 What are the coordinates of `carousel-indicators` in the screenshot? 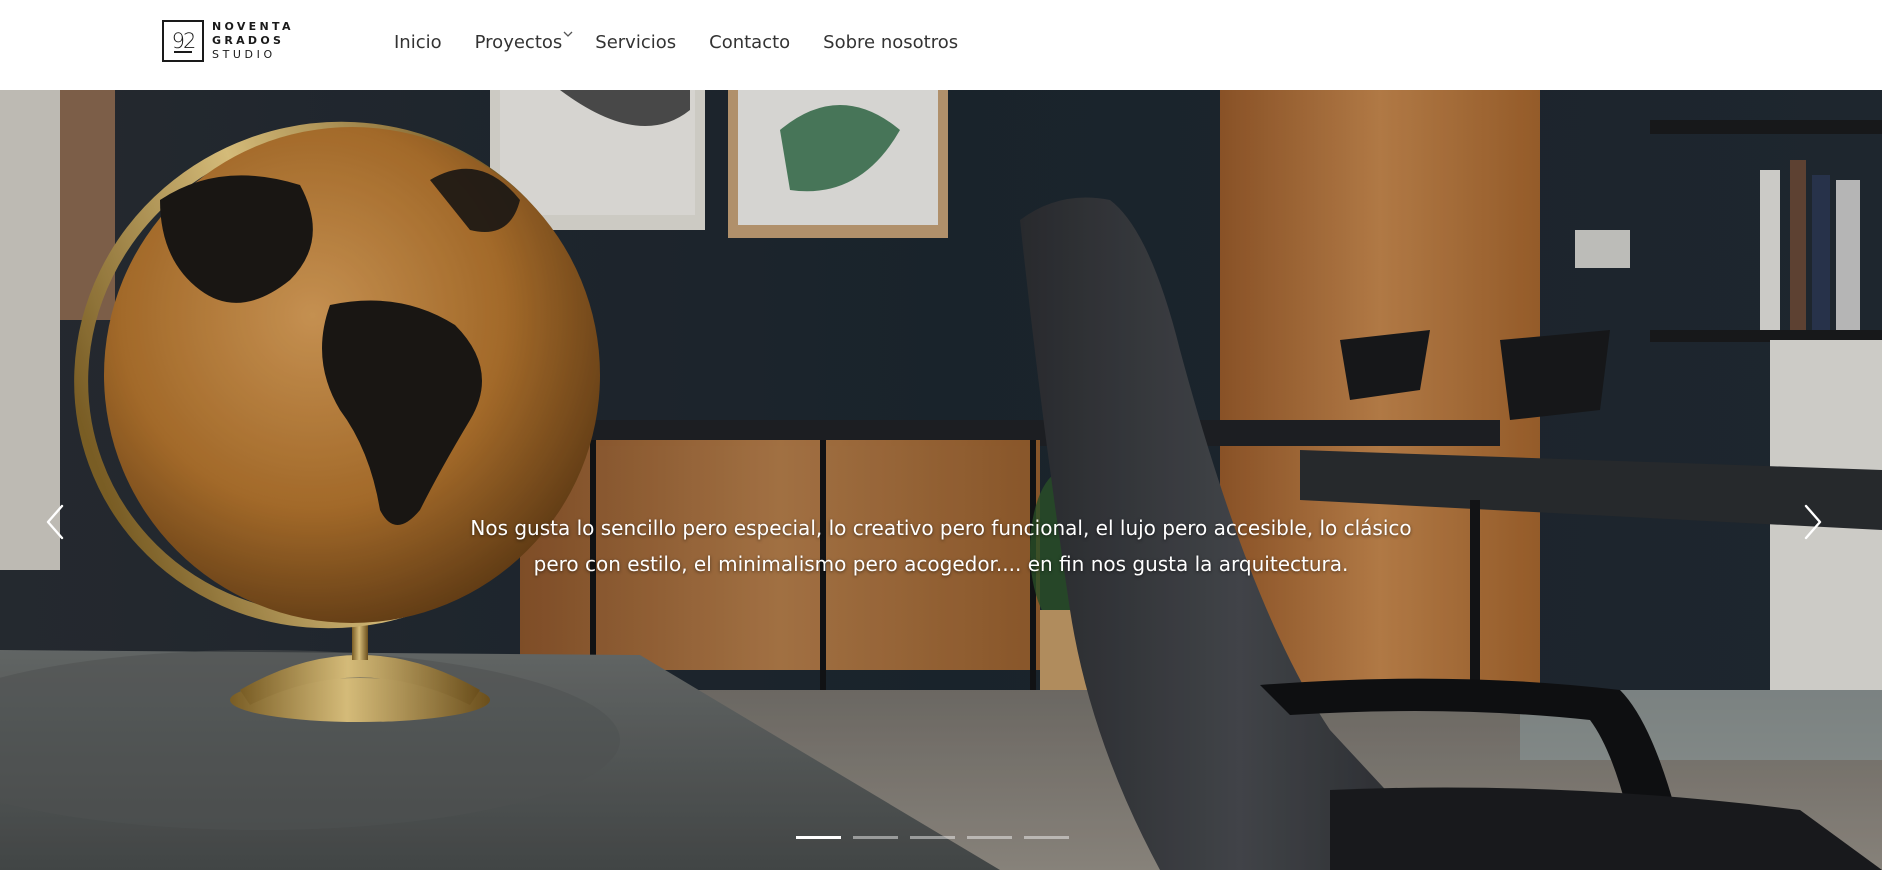 It's located at (932, 837).